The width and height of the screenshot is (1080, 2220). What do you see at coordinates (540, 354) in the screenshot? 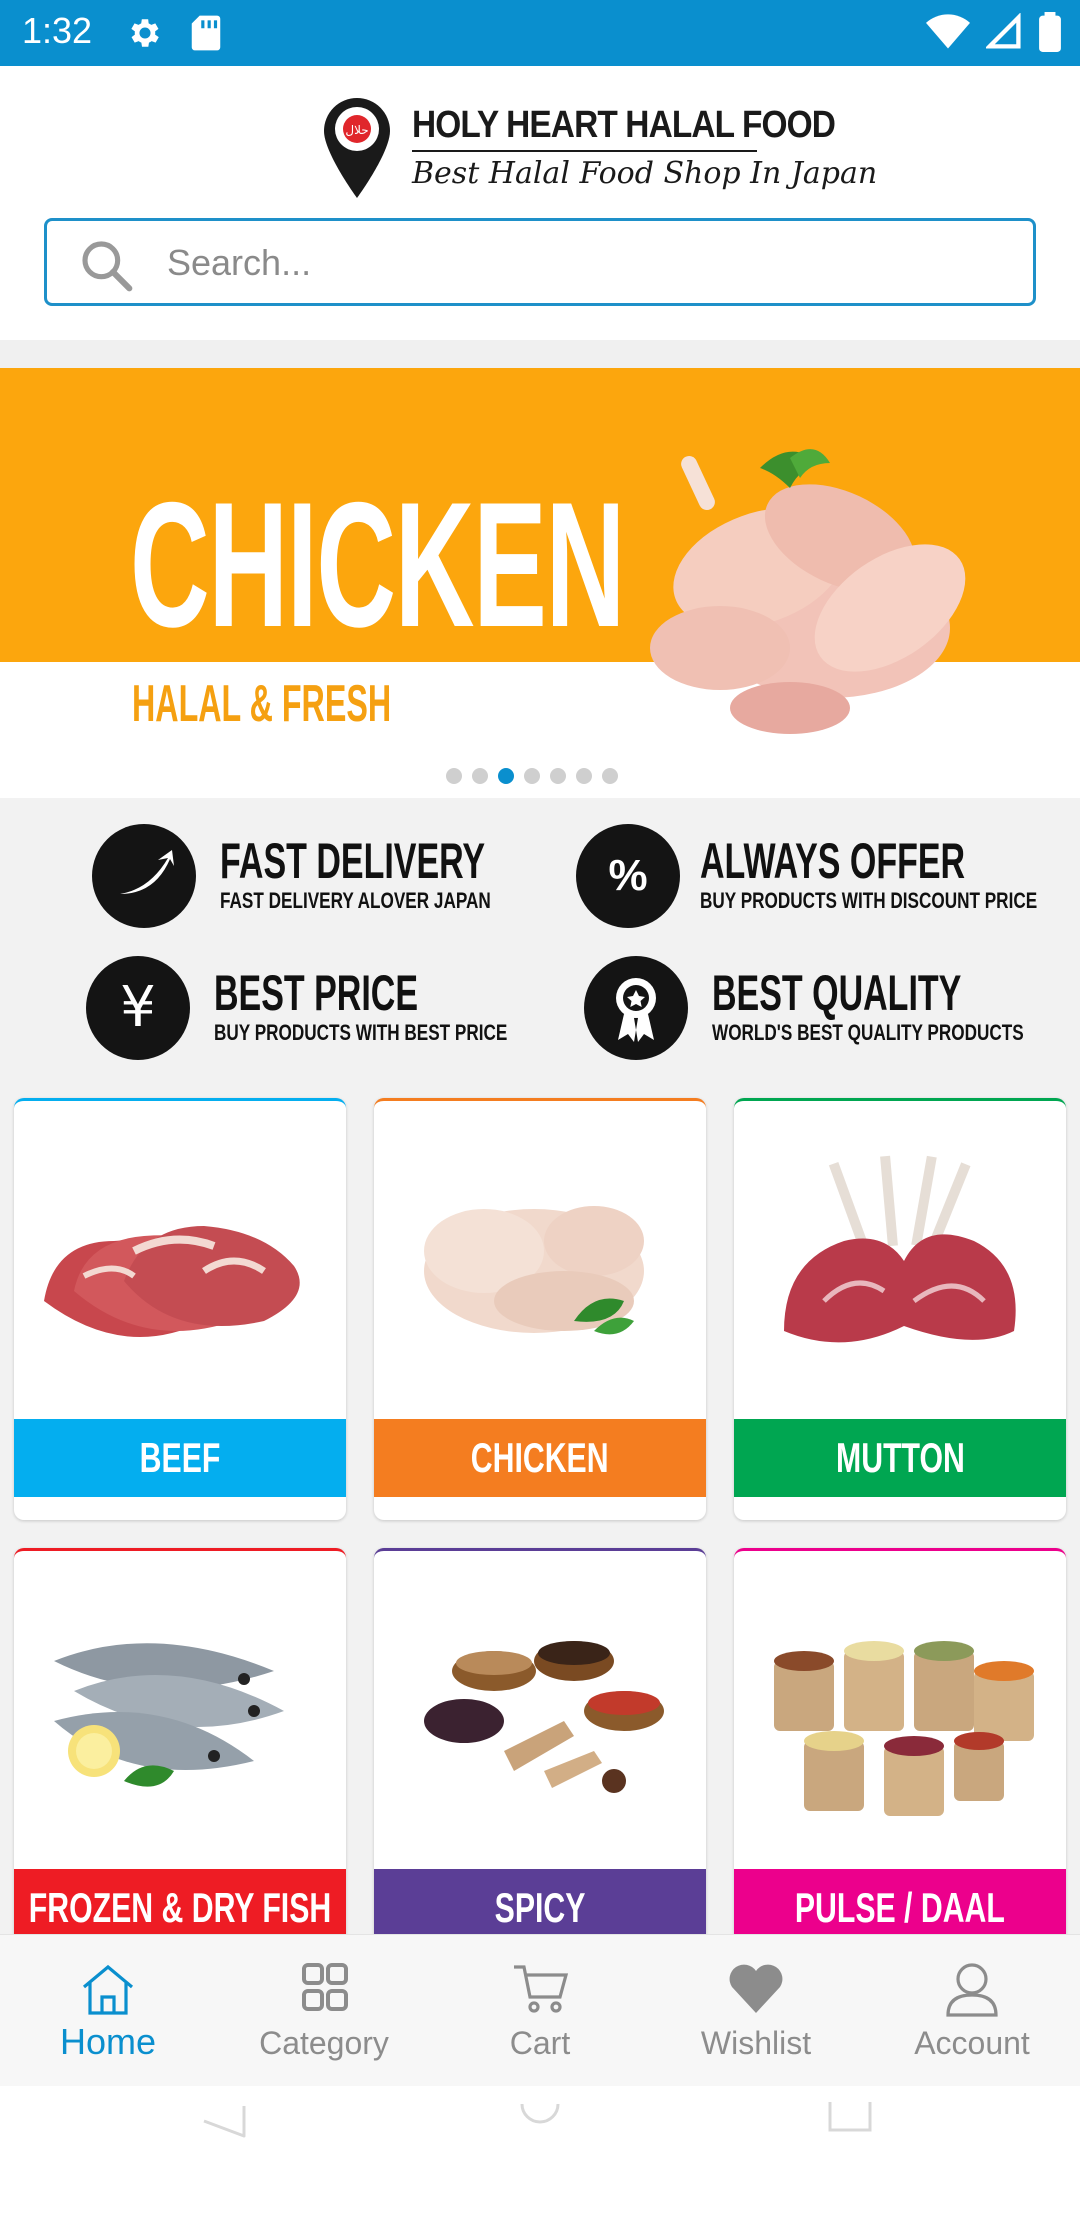
I see `section-divider` at bounding box center [540, 354].